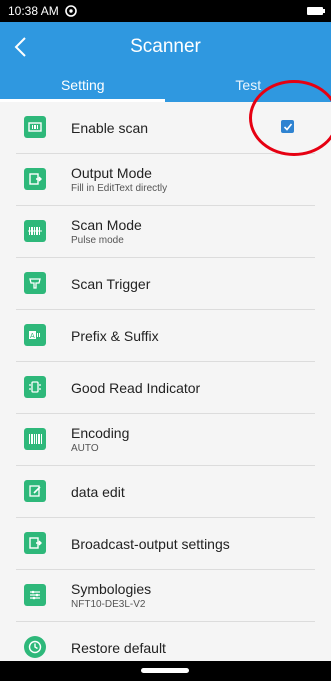  Describe the element at coordinates (165, 11) in the screenshot. I see `status-bar: 10:38 AM` at that location.